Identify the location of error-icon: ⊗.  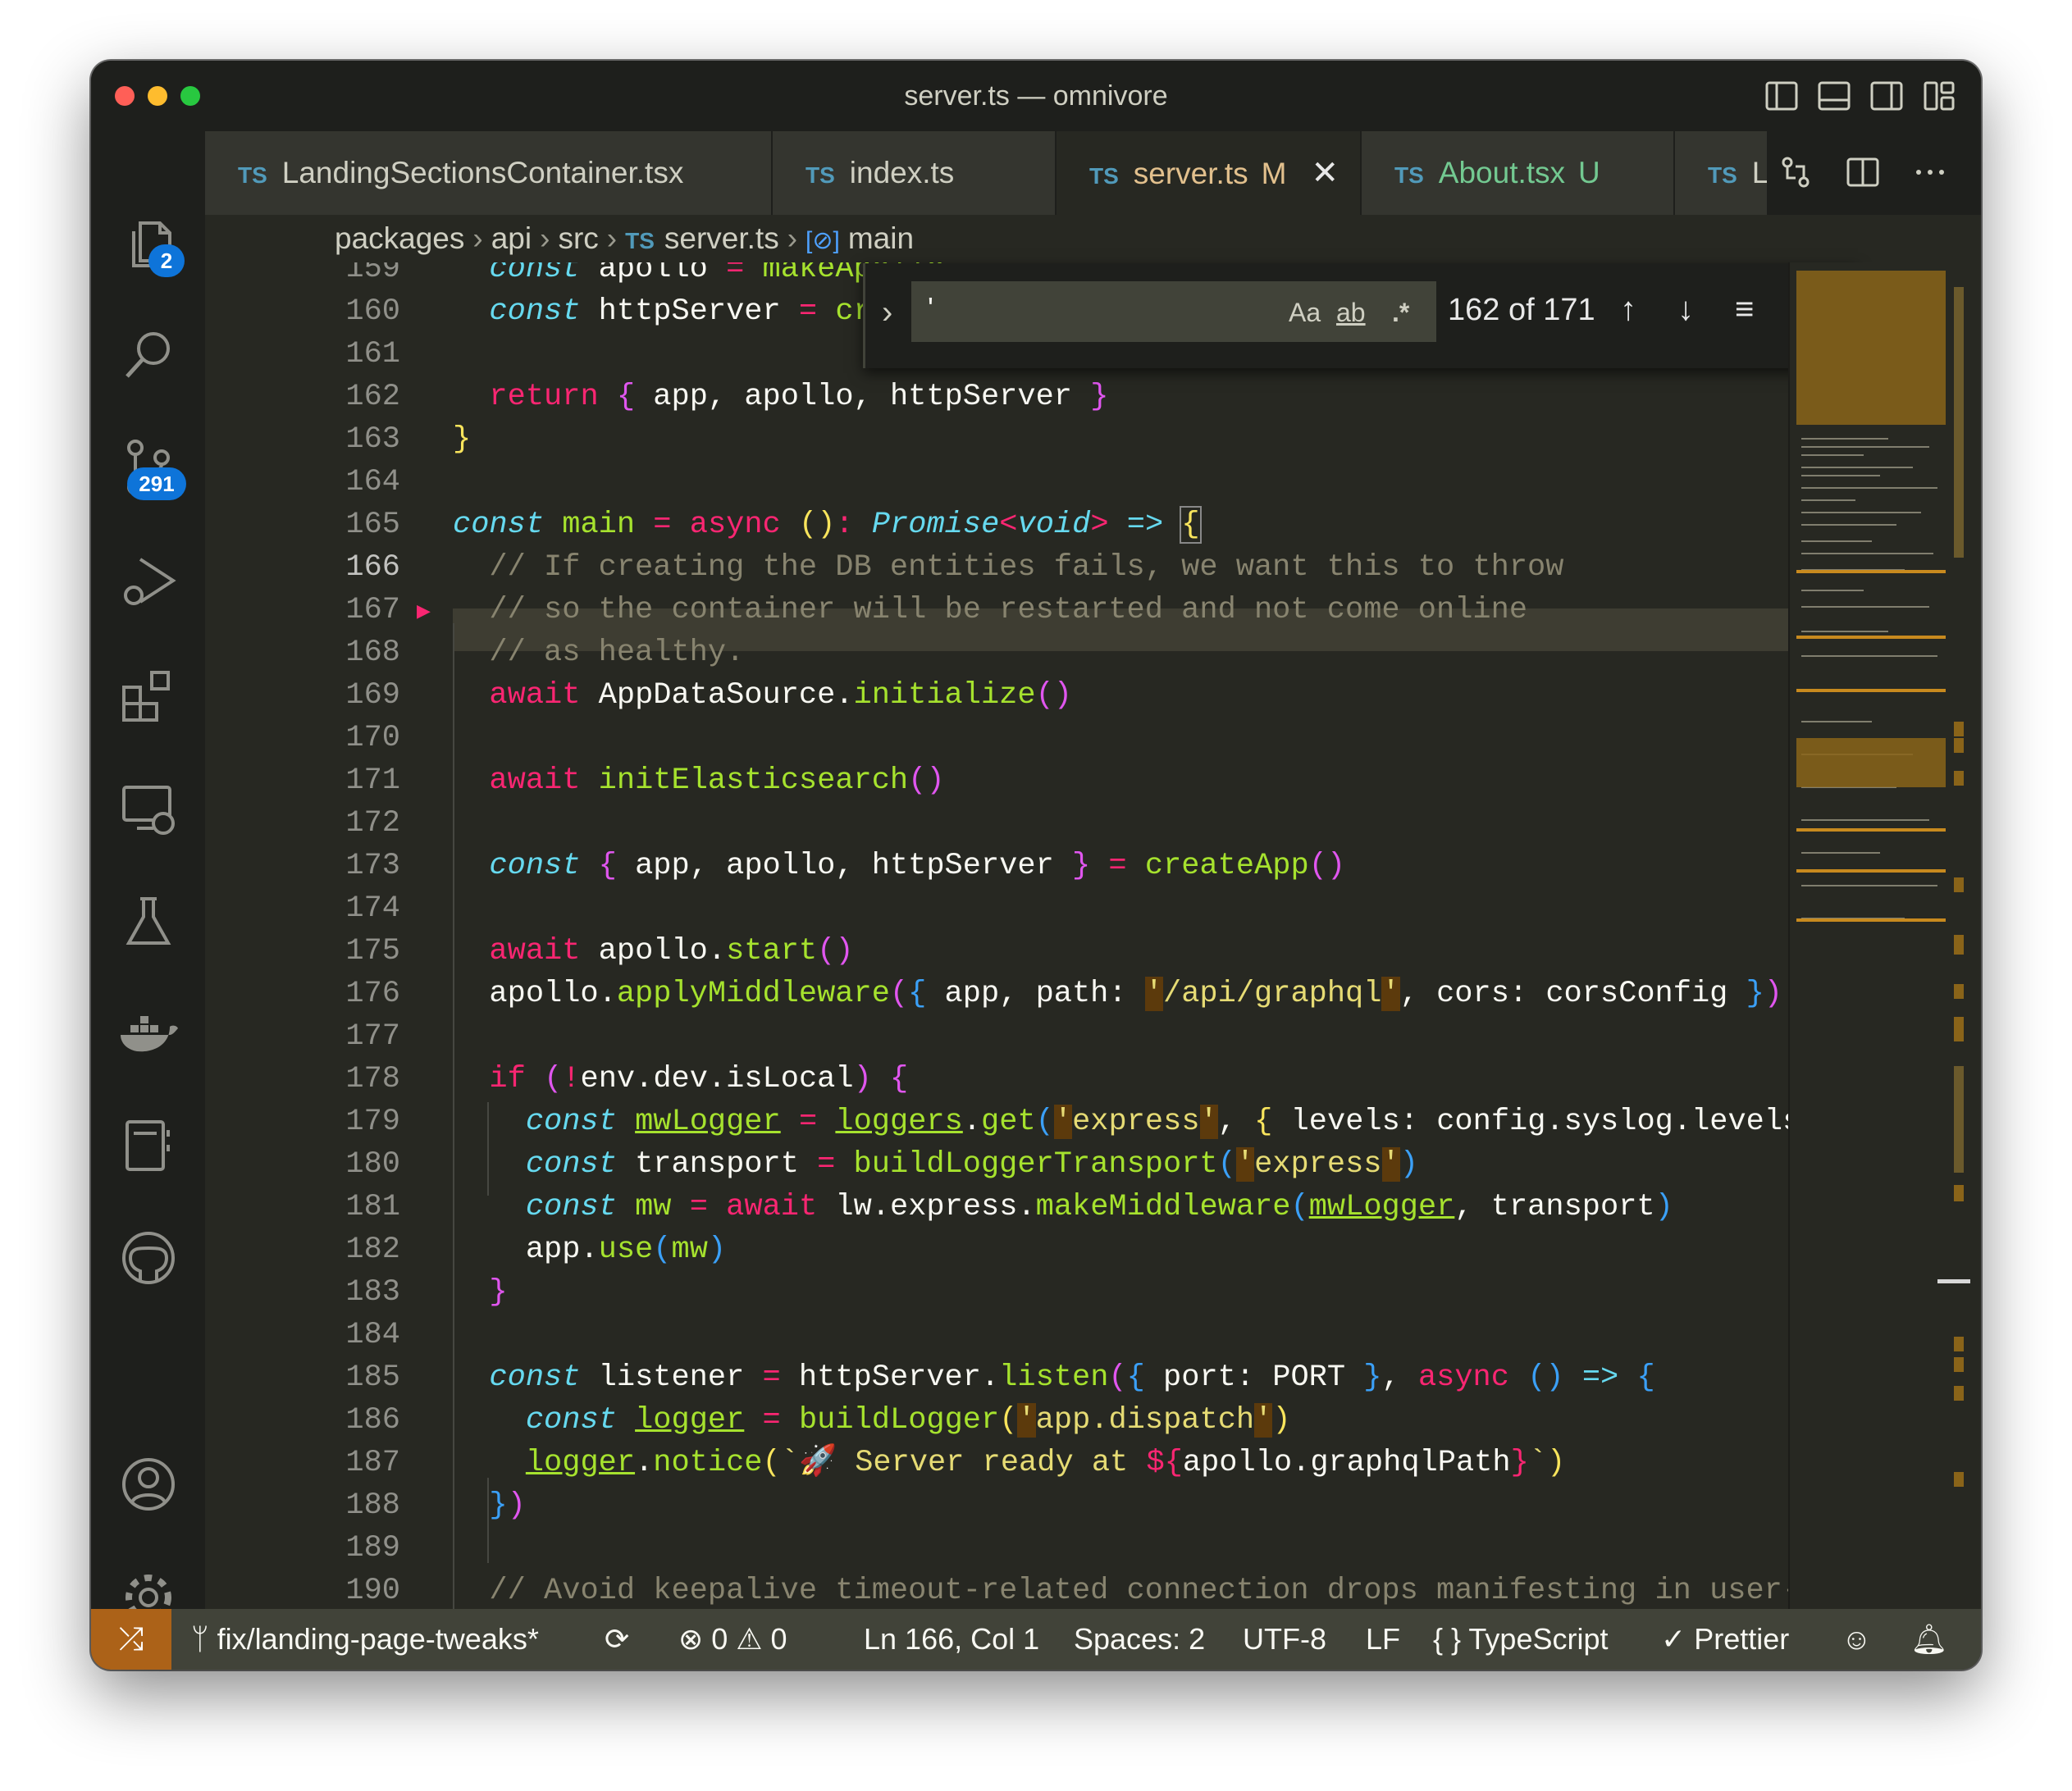
(691, 1639).